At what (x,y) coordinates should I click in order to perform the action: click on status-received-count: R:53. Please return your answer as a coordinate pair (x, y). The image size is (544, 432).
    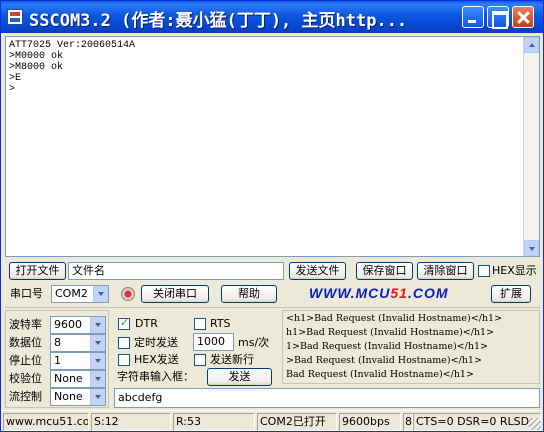
    Looking at the image, I should click on (214, 422).